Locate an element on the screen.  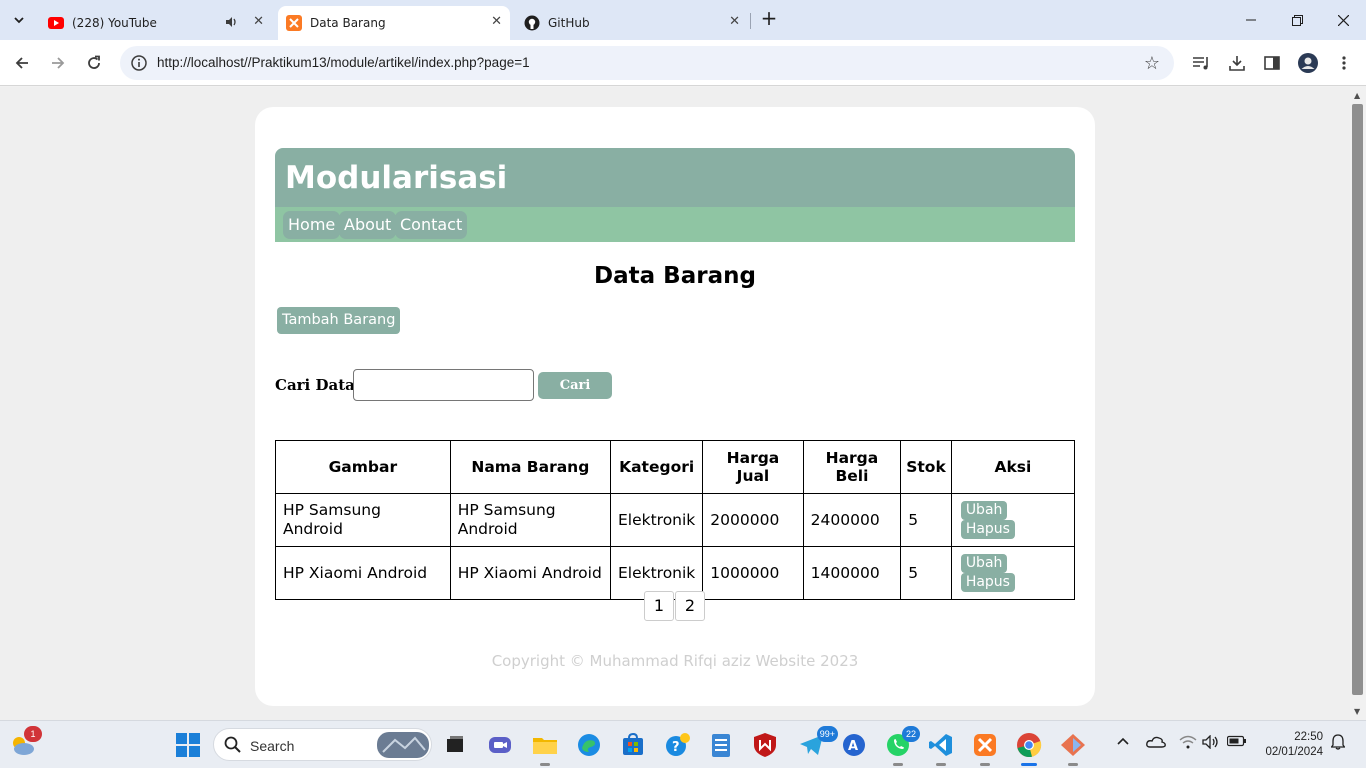
site-info-icon is located at coordinates (139, 63).